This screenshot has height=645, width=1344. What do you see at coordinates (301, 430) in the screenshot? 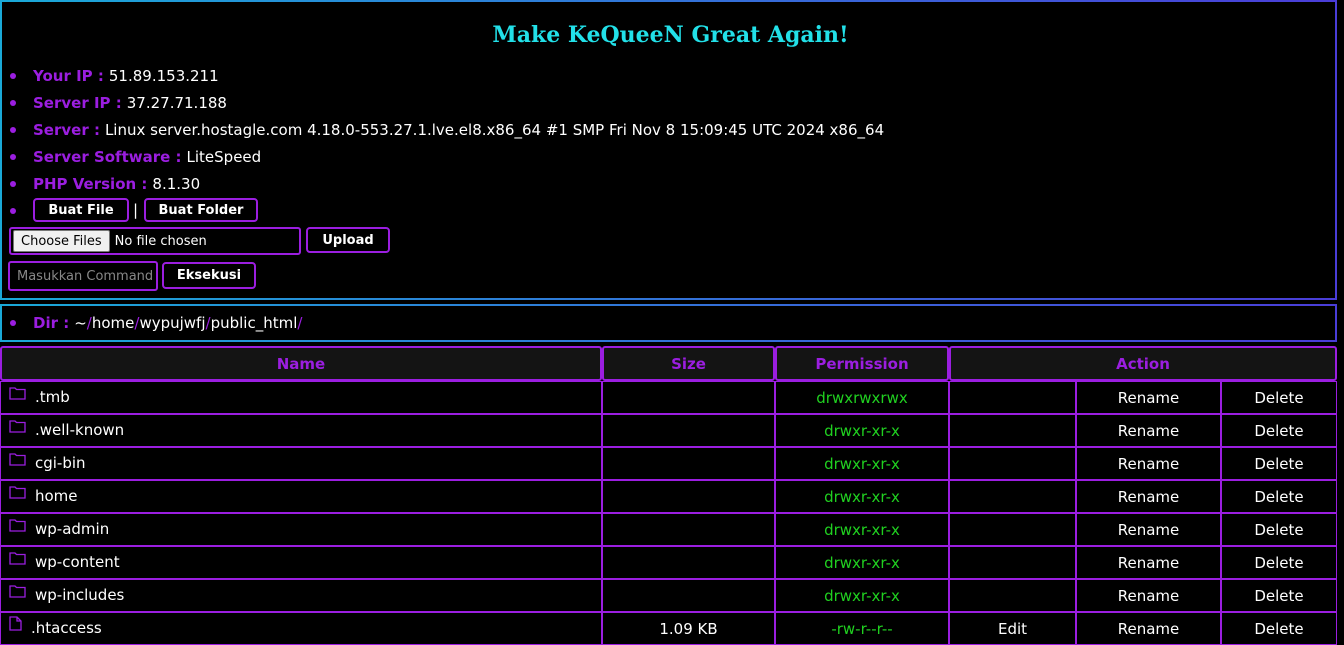
I see `cell-name: .well-known` at bounding box center [301, 430].